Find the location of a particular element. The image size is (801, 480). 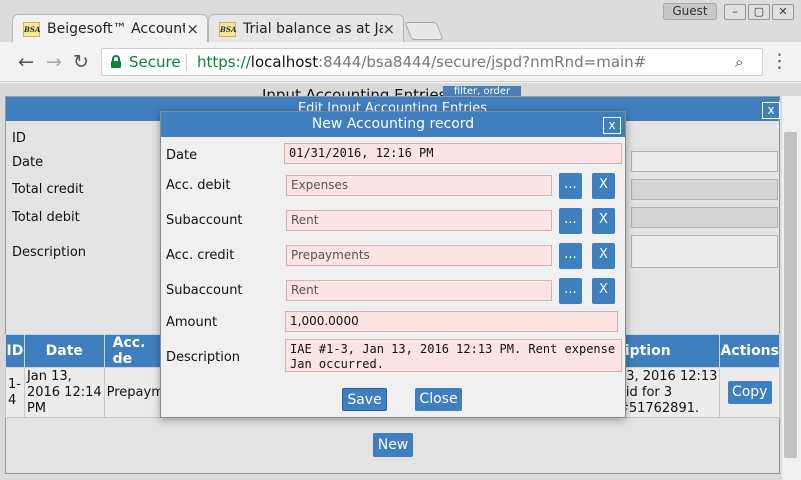

search-icon: ⌕ is located at coordinates (739, 62).